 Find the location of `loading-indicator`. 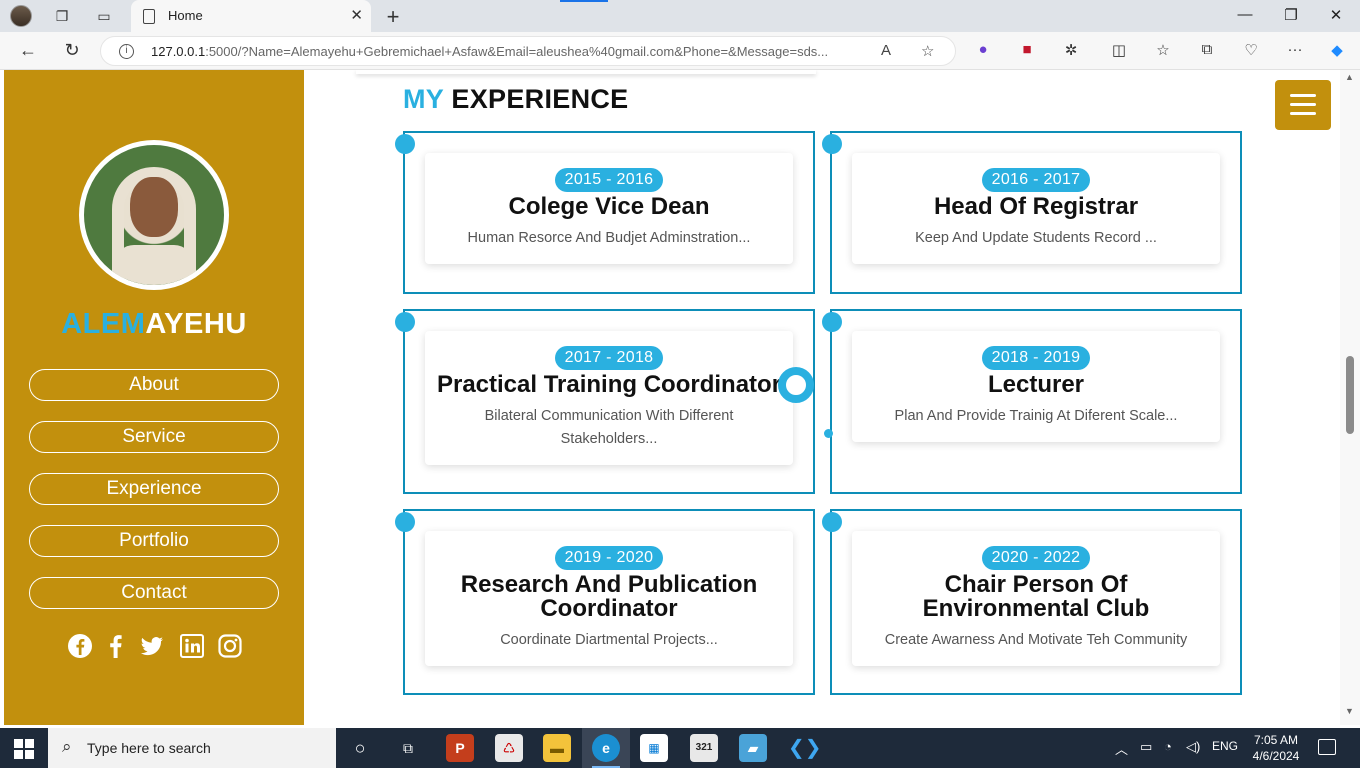

loading-indicator is located at coordinates (584, 1).